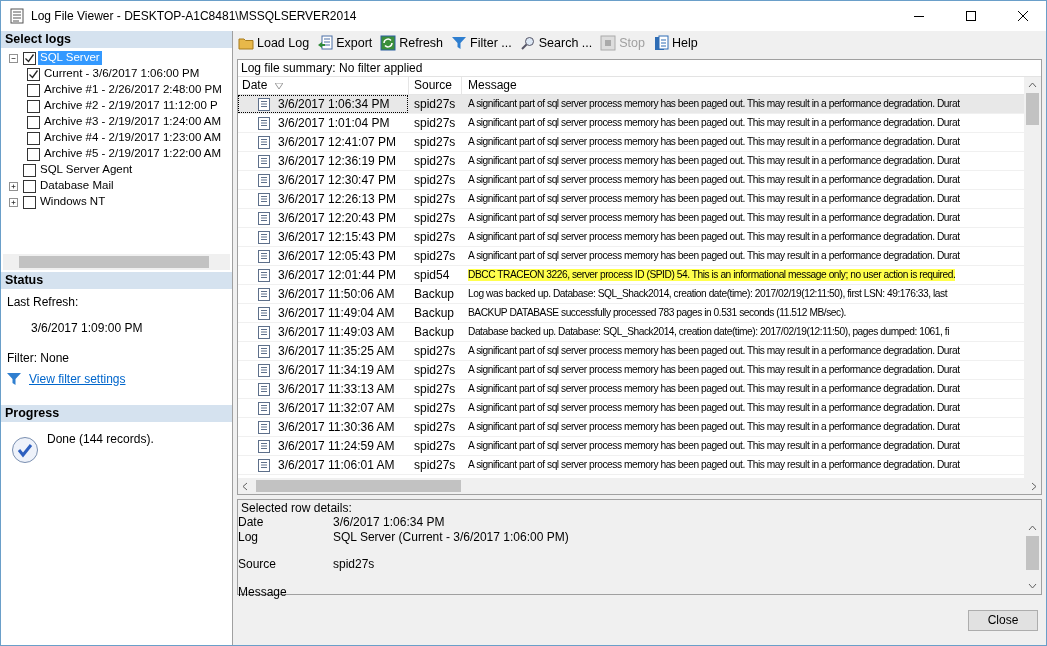 The height and width of the screenshot is (646, 1047). I want to click on table-row-selection: 3/6/2017 11:34:19 AM, so click(323, 370).